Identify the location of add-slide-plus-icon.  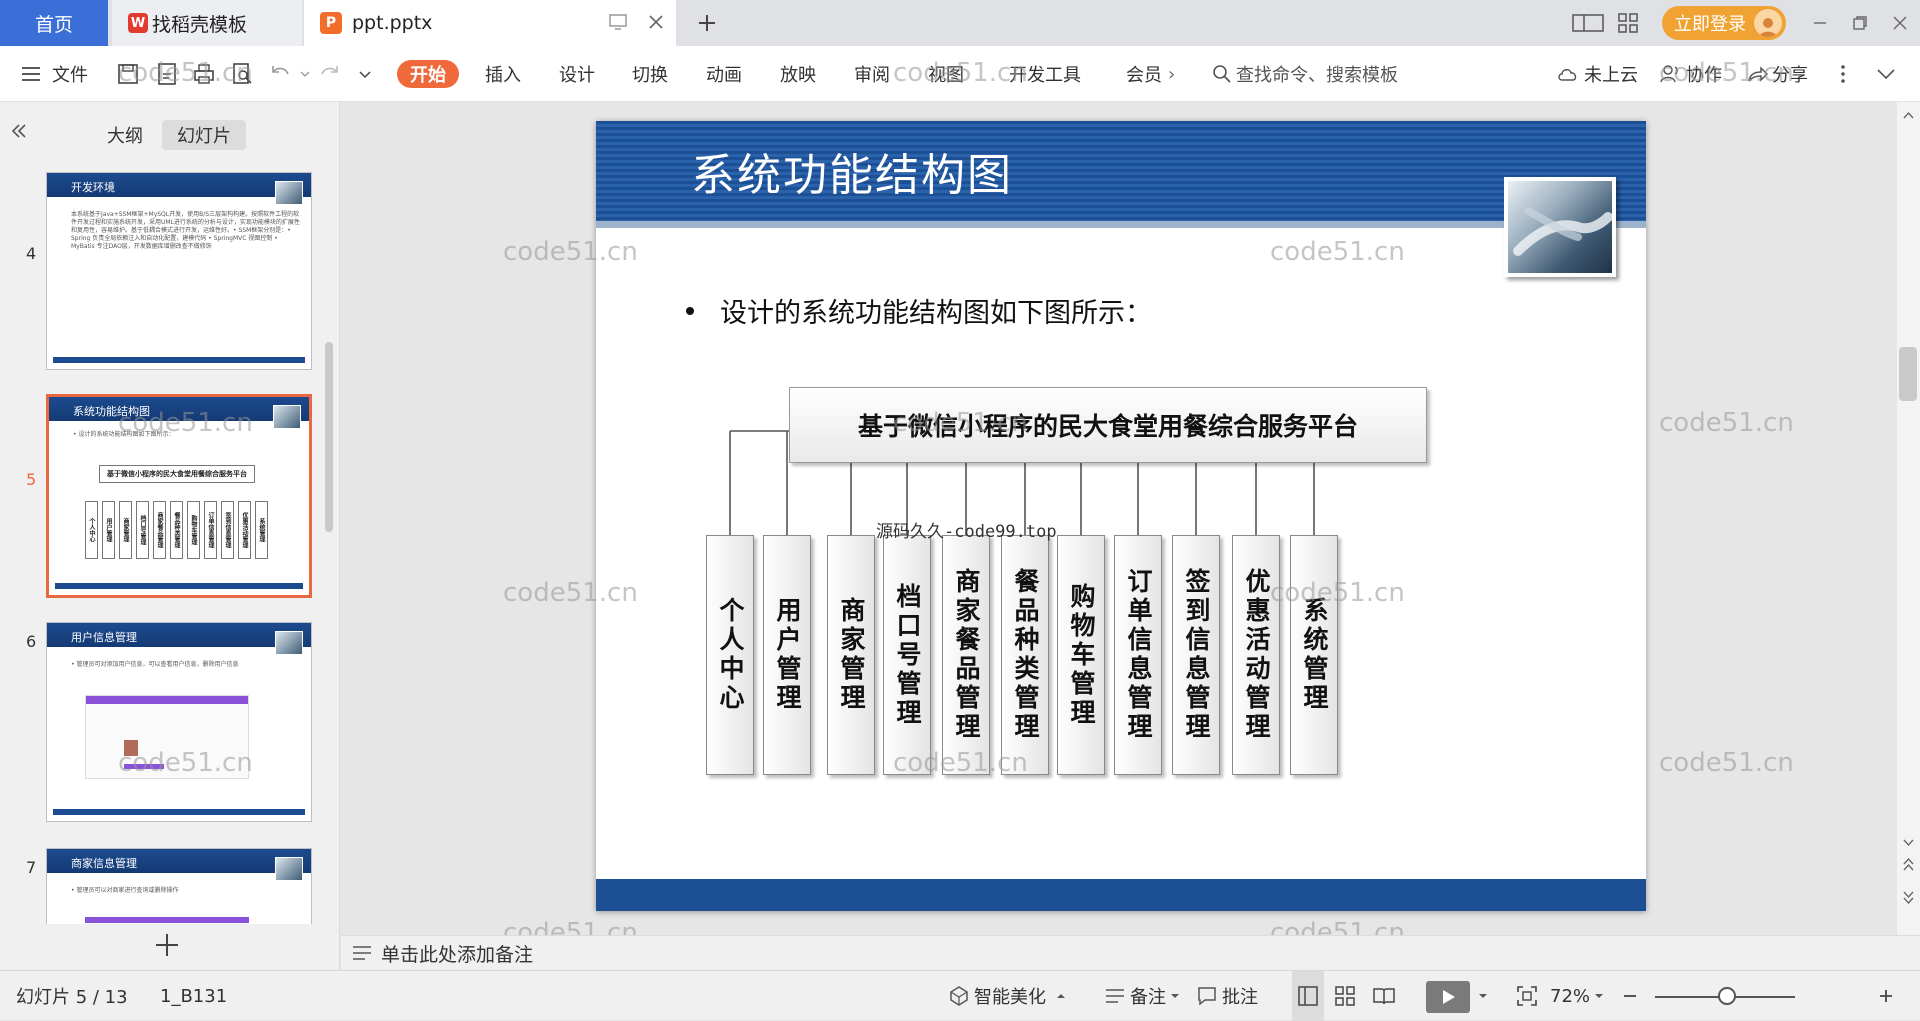
(167, 945).